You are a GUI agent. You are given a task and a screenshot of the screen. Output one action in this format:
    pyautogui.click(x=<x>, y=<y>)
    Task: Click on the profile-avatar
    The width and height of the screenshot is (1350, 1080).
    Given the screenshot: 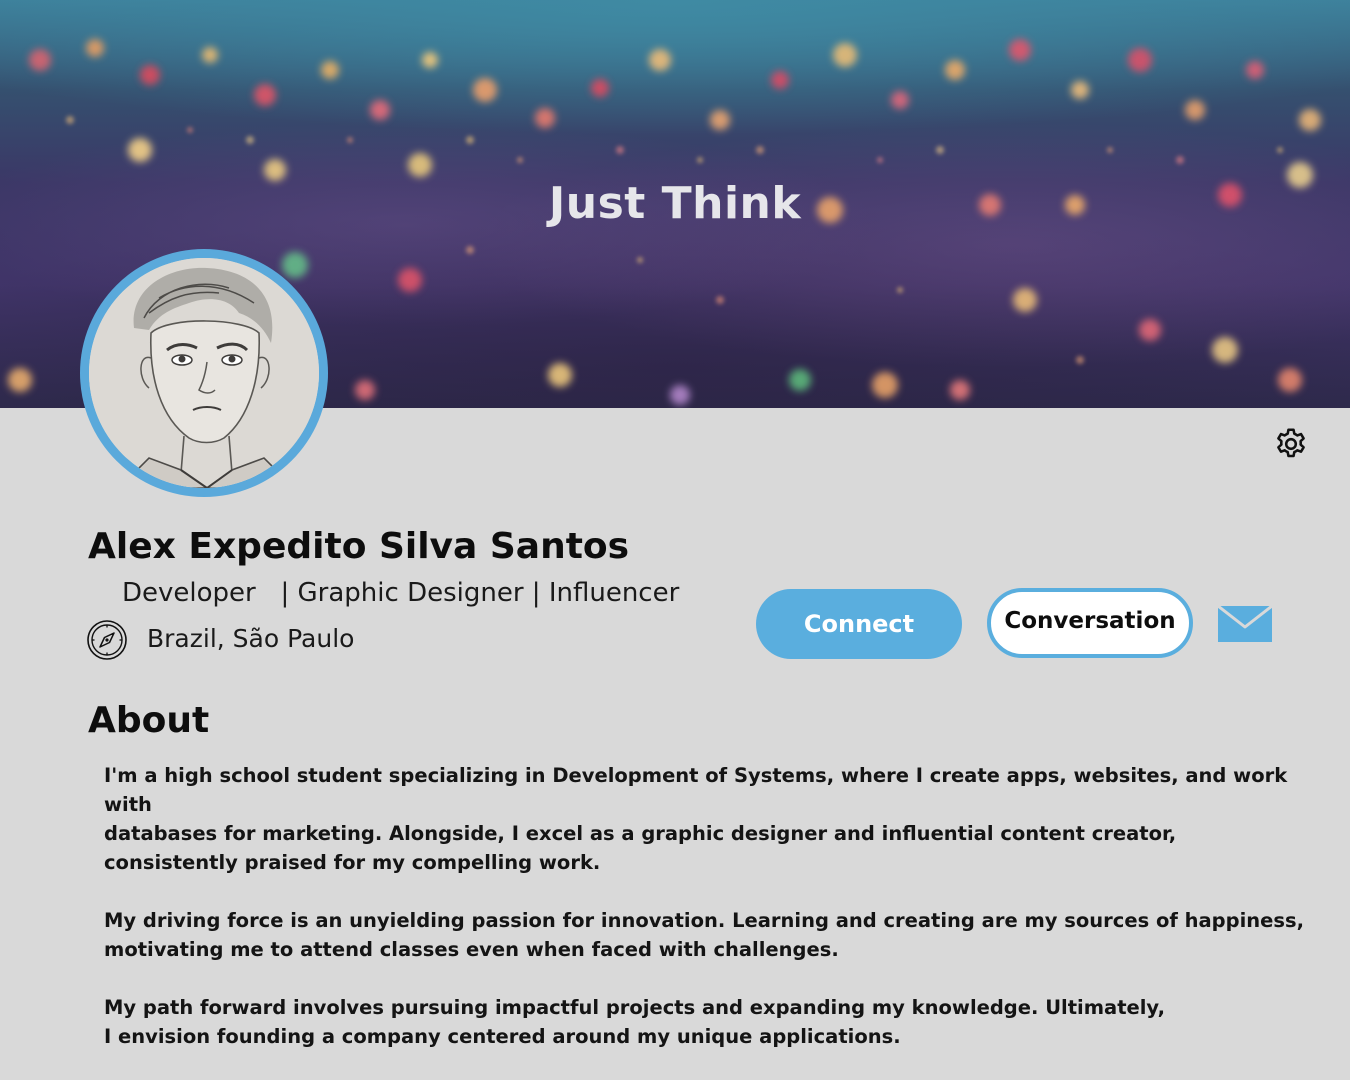 What is the action you would take?
    pyautogui.click(x=204, y=373)
    